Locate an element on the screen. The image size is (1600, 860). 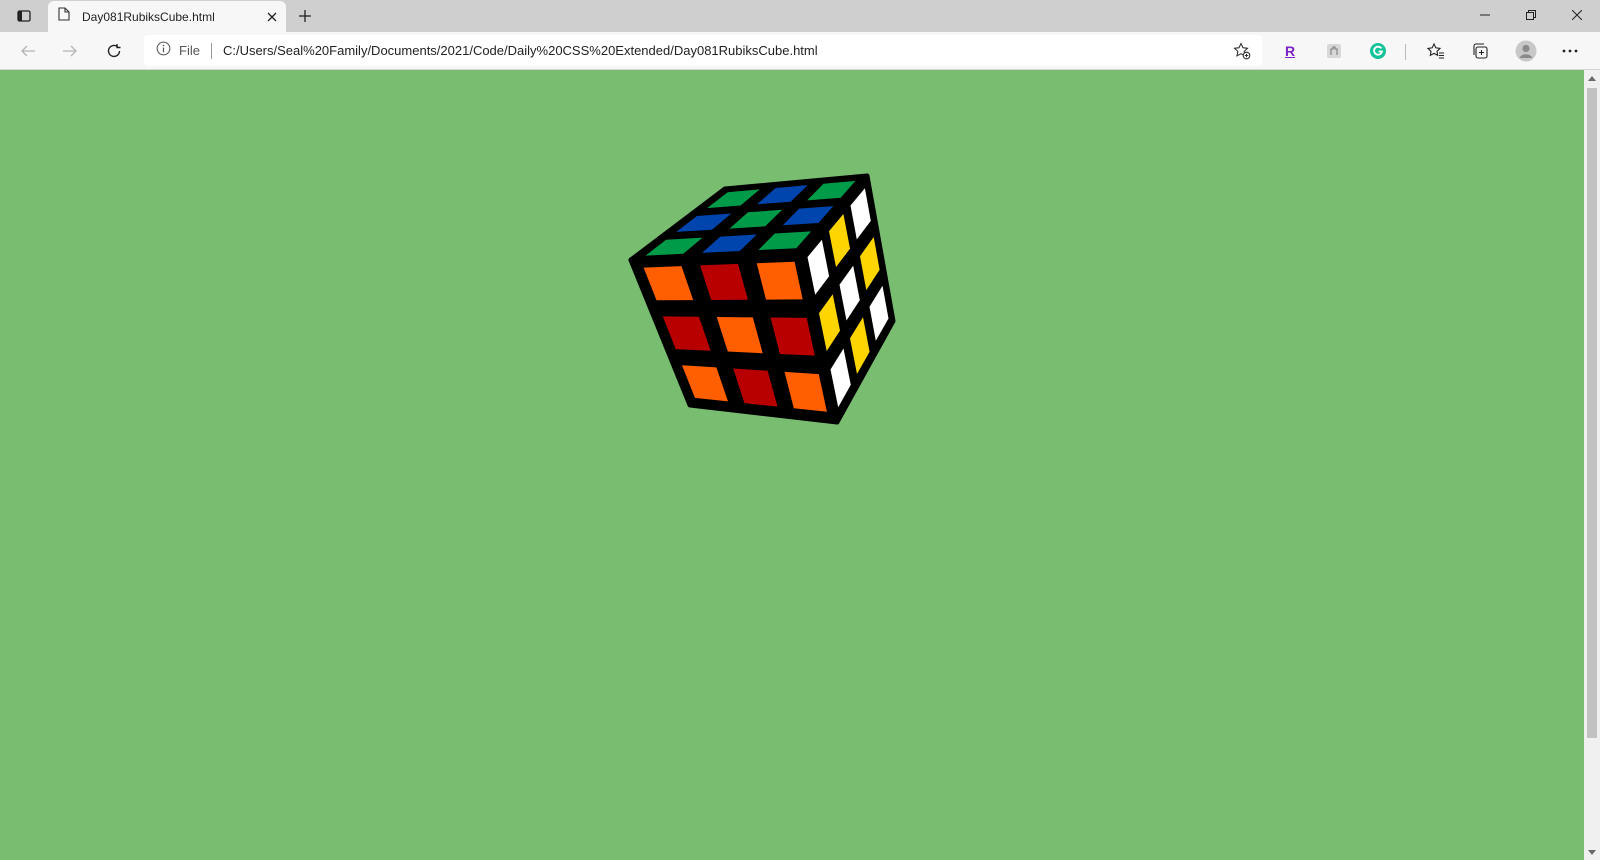
minimize-icon is located at coordinates (1485, 15).